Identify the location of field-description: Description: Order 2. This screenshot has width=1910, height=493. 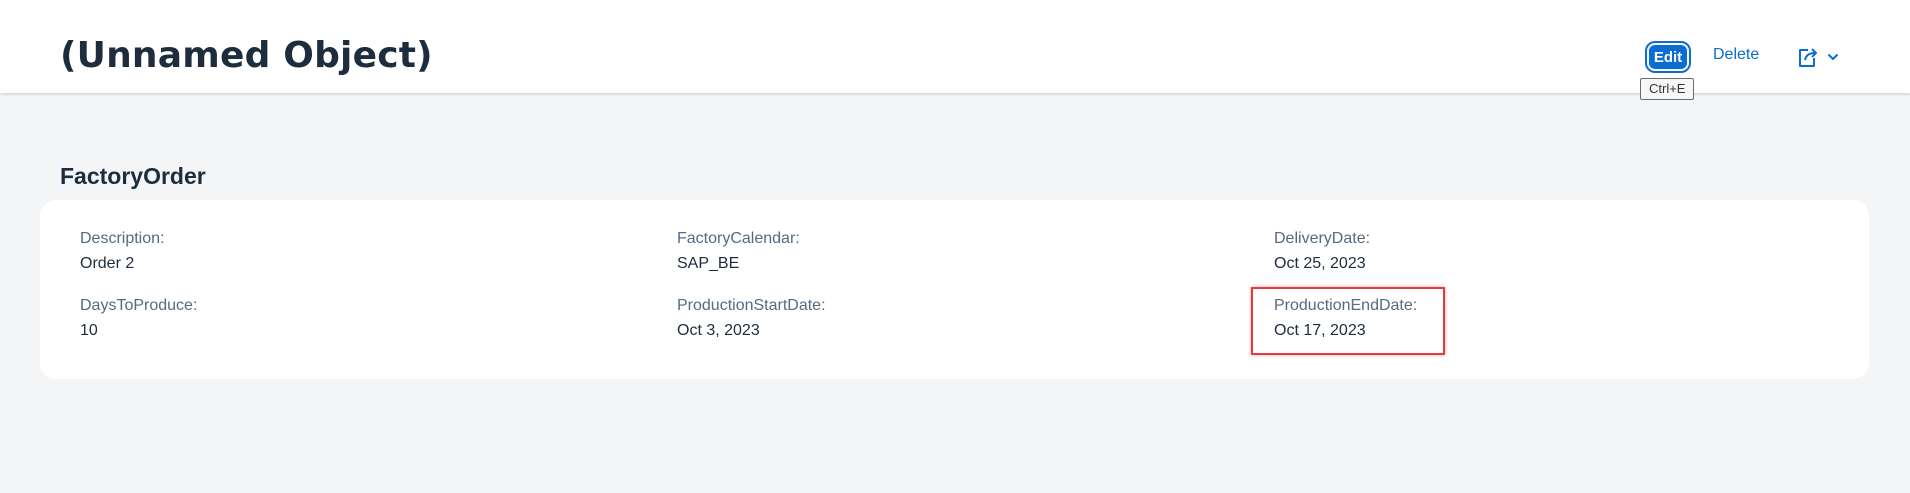
(122, 251).